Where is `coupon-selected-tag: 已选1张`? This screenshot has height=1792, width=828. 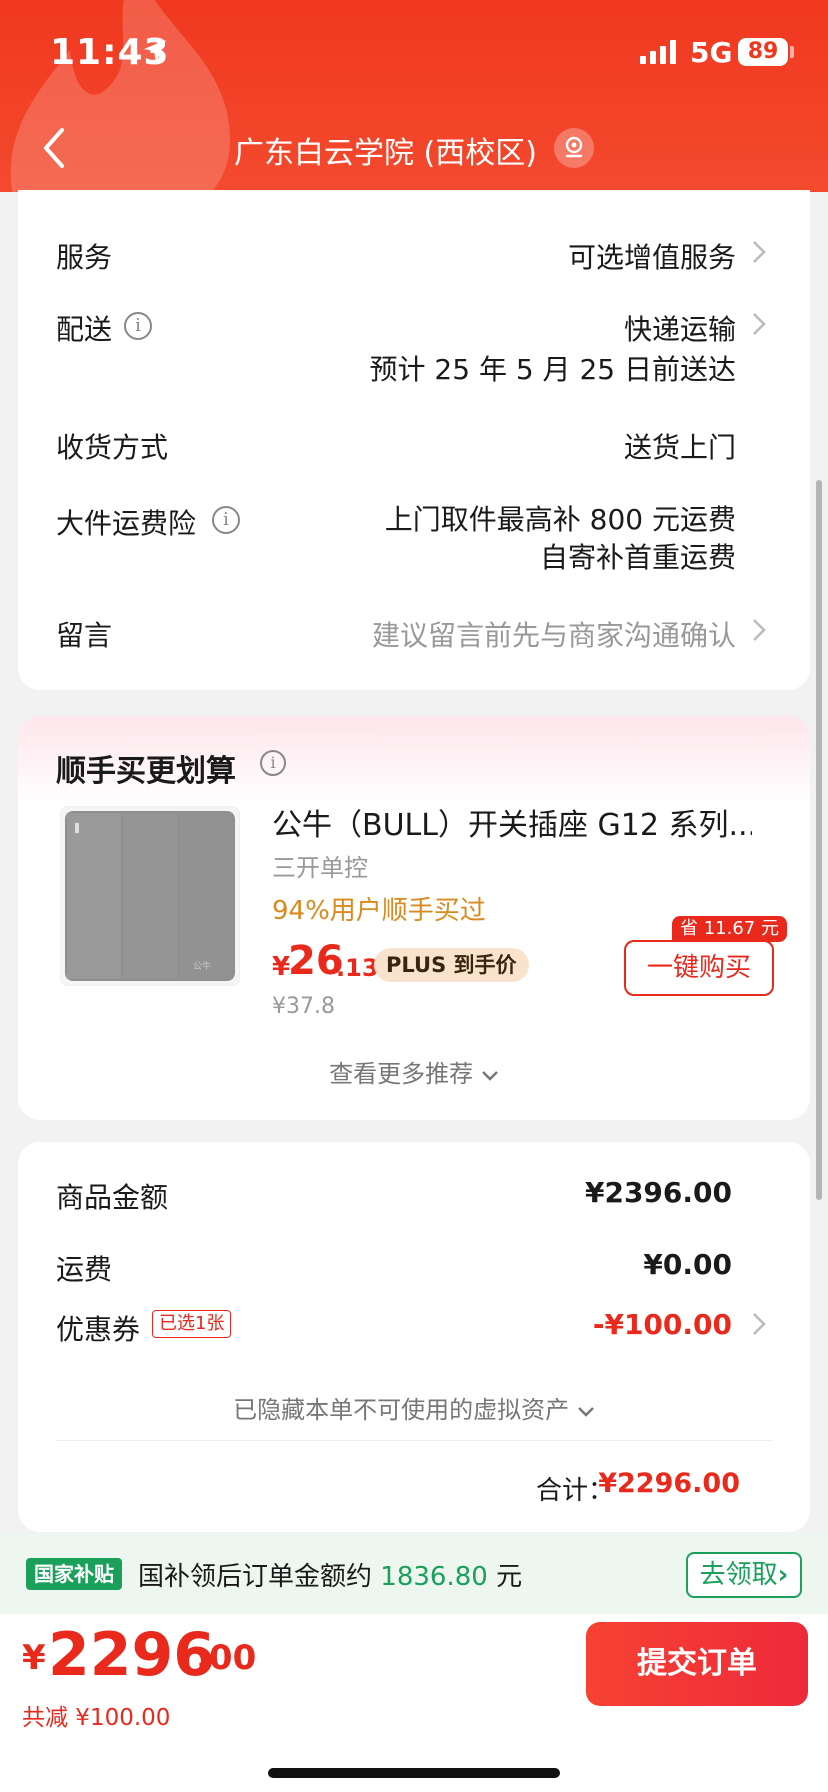 coupon-selected-tag: 已选1张 is located at coordinates (192, 1324).